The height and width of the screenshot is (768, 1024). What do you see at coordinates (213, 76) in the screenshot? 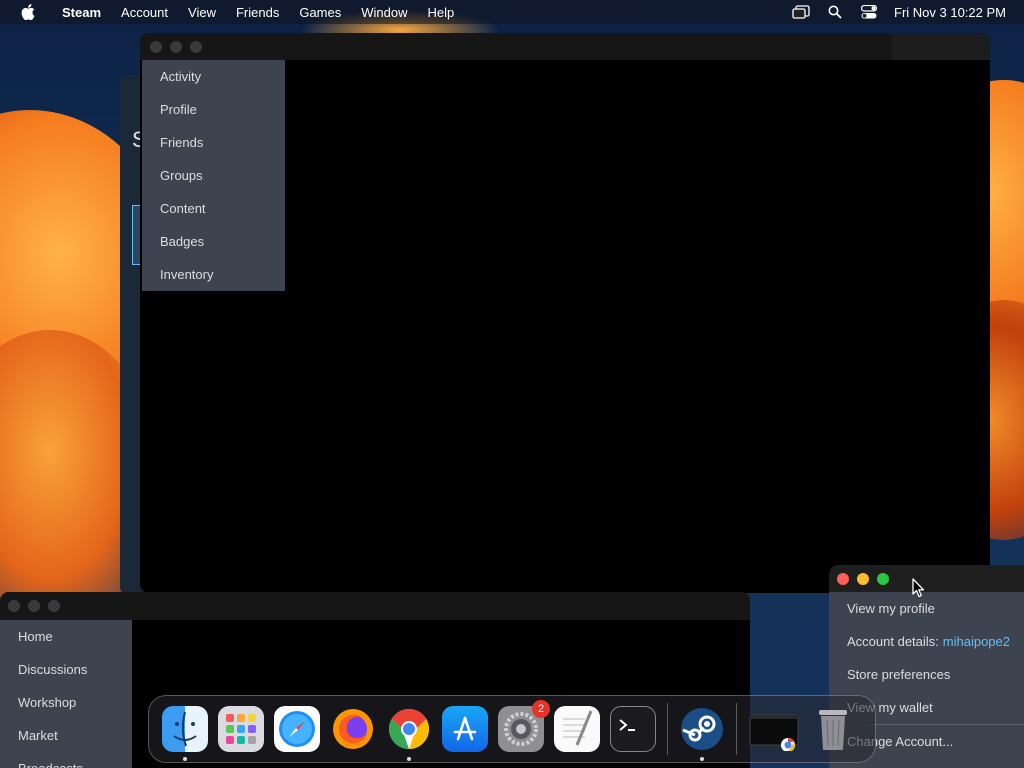
I see `menu-item-activity: Activity` at bounding box center [213, 76].